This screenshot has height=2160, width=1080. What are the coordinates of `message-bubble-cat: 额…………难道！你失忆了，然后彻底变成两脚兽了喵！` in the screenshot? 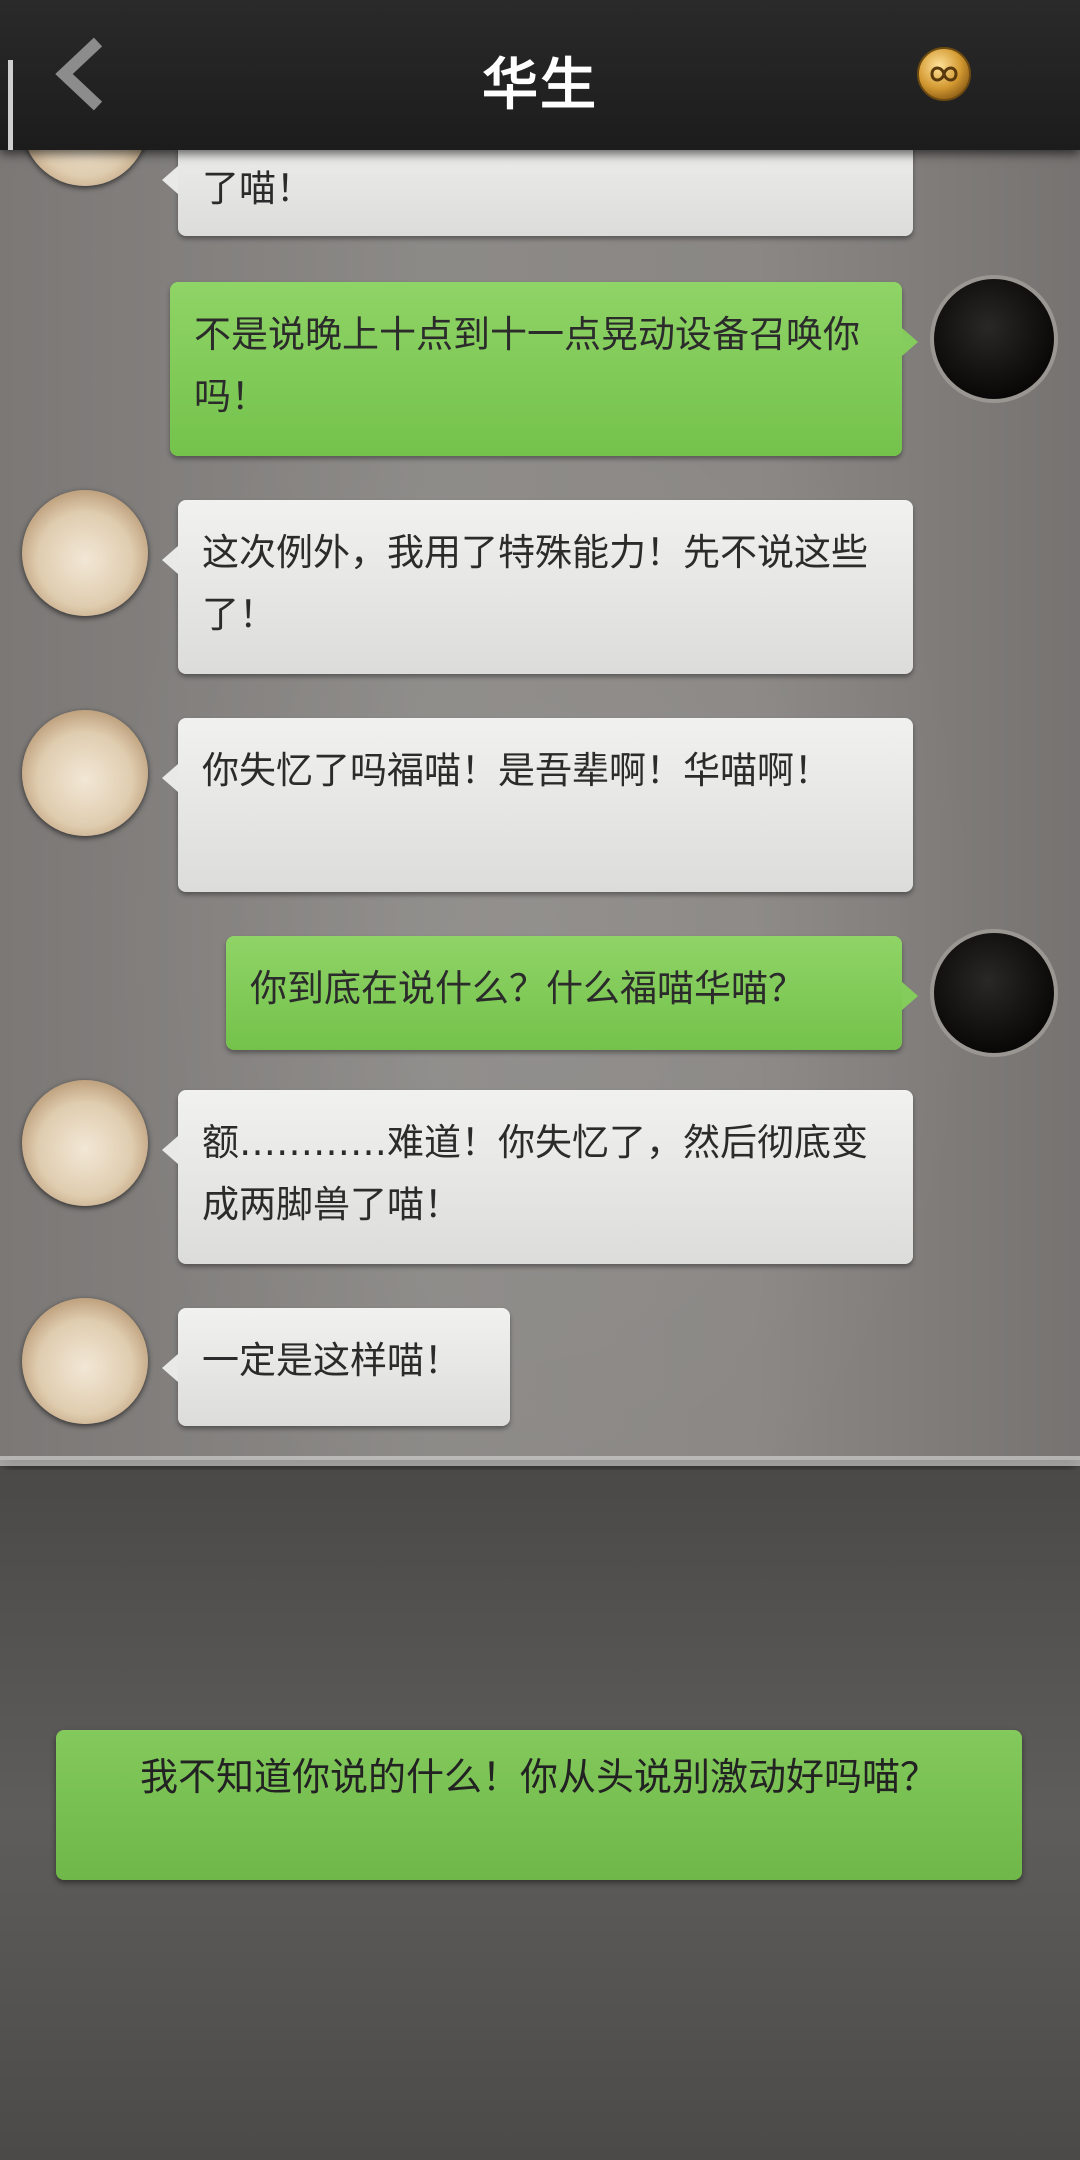 It's located at (537, 1177).